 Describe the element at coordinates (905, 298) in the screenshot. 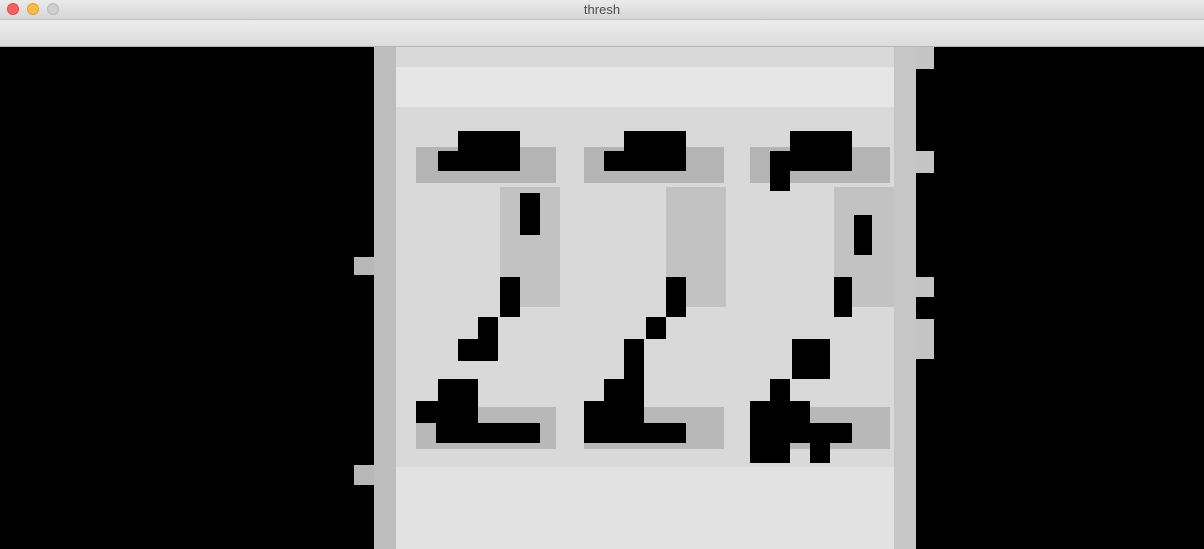

I see `panel-right-edge` at that location.